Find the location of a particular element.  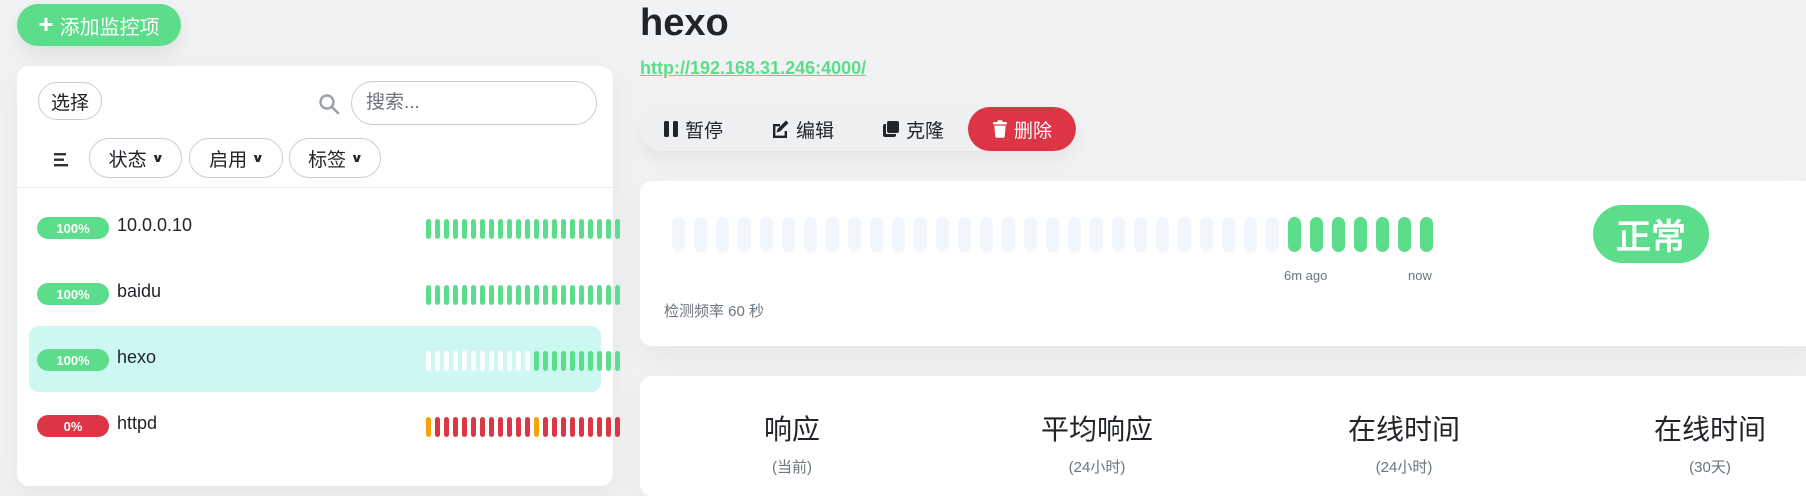

add-monitor-button: + 添加监控项 is located at coordinates (99, 25).